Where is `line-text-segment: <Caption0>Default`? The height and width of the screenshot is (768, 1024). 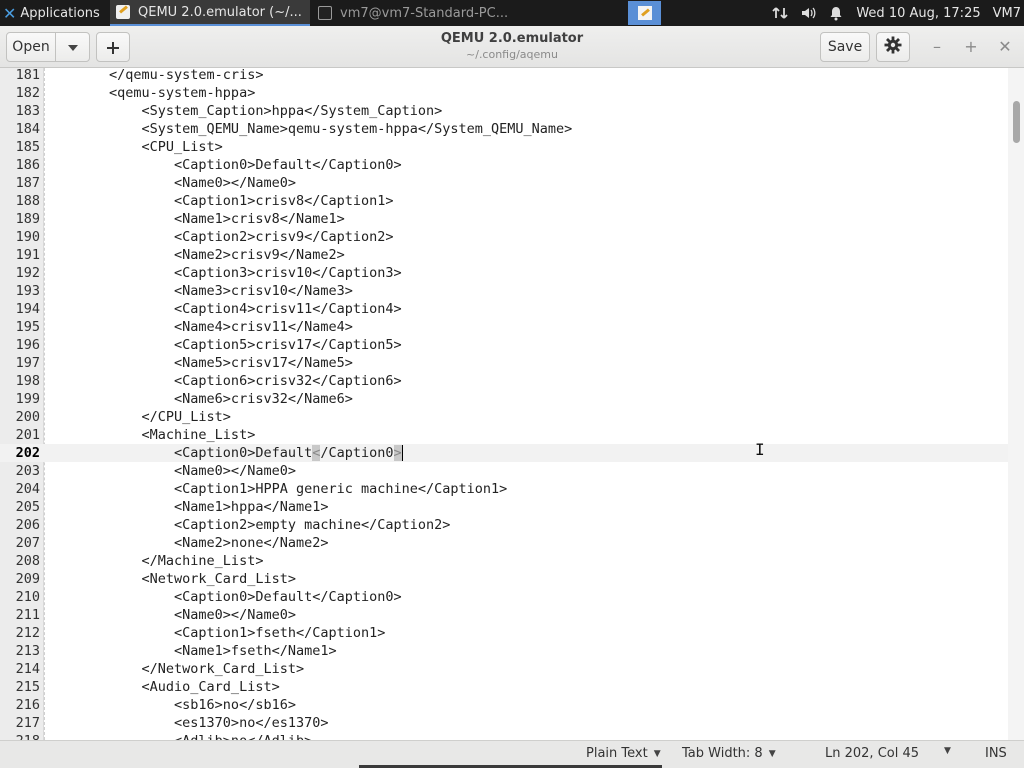
line-text-segment: <Caption0>Default is located at coordinates (178, 453).